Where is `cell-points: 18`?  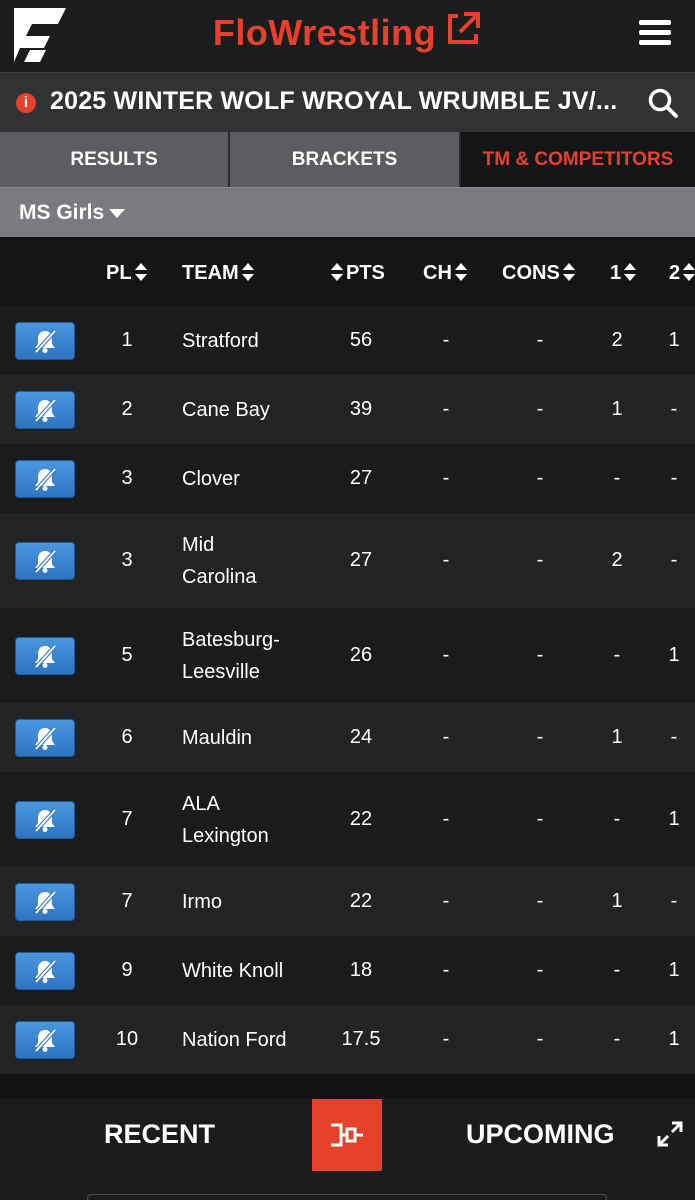
cell-points: 18 is located at coordinates (361, 969).